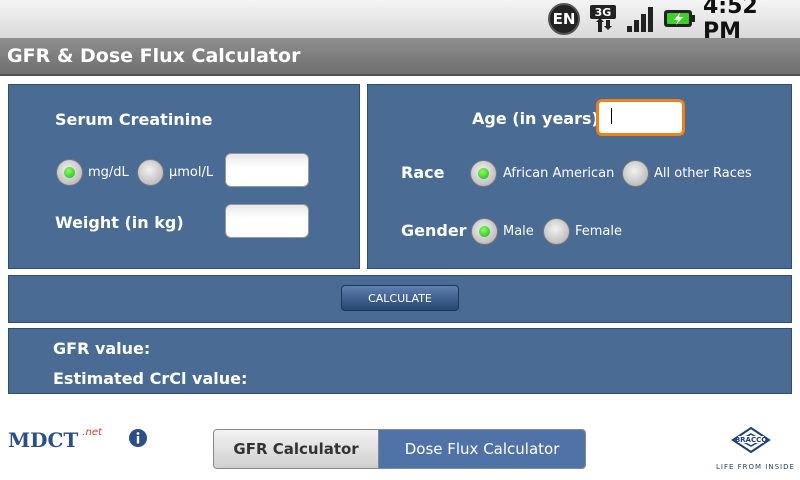  I want to click on gender-male-label: Male, so click(518, 231).